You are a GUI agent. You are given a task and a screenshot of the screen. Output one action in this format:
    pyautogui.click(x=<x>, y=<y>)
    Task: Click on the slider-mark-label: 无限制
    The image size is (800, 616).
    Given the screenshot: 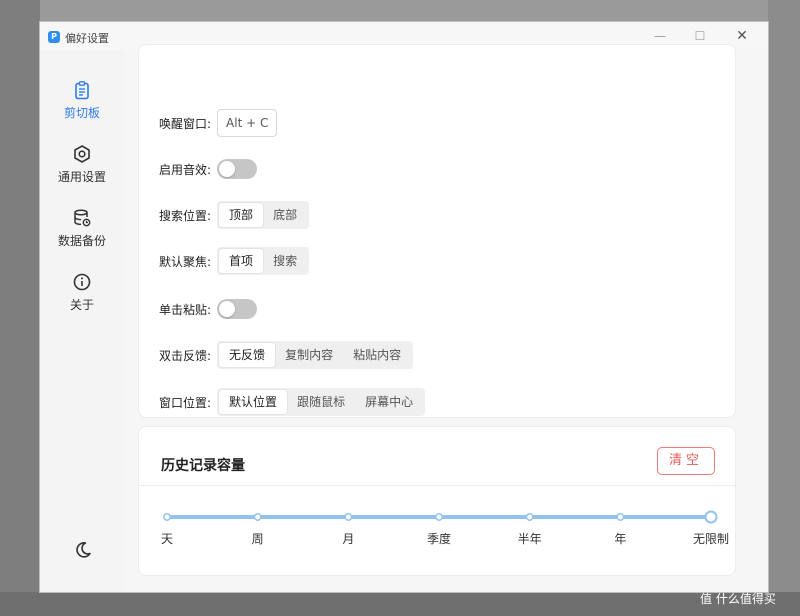 What is the action you would take?
    pyautogui.click(x=711, y=539)
    